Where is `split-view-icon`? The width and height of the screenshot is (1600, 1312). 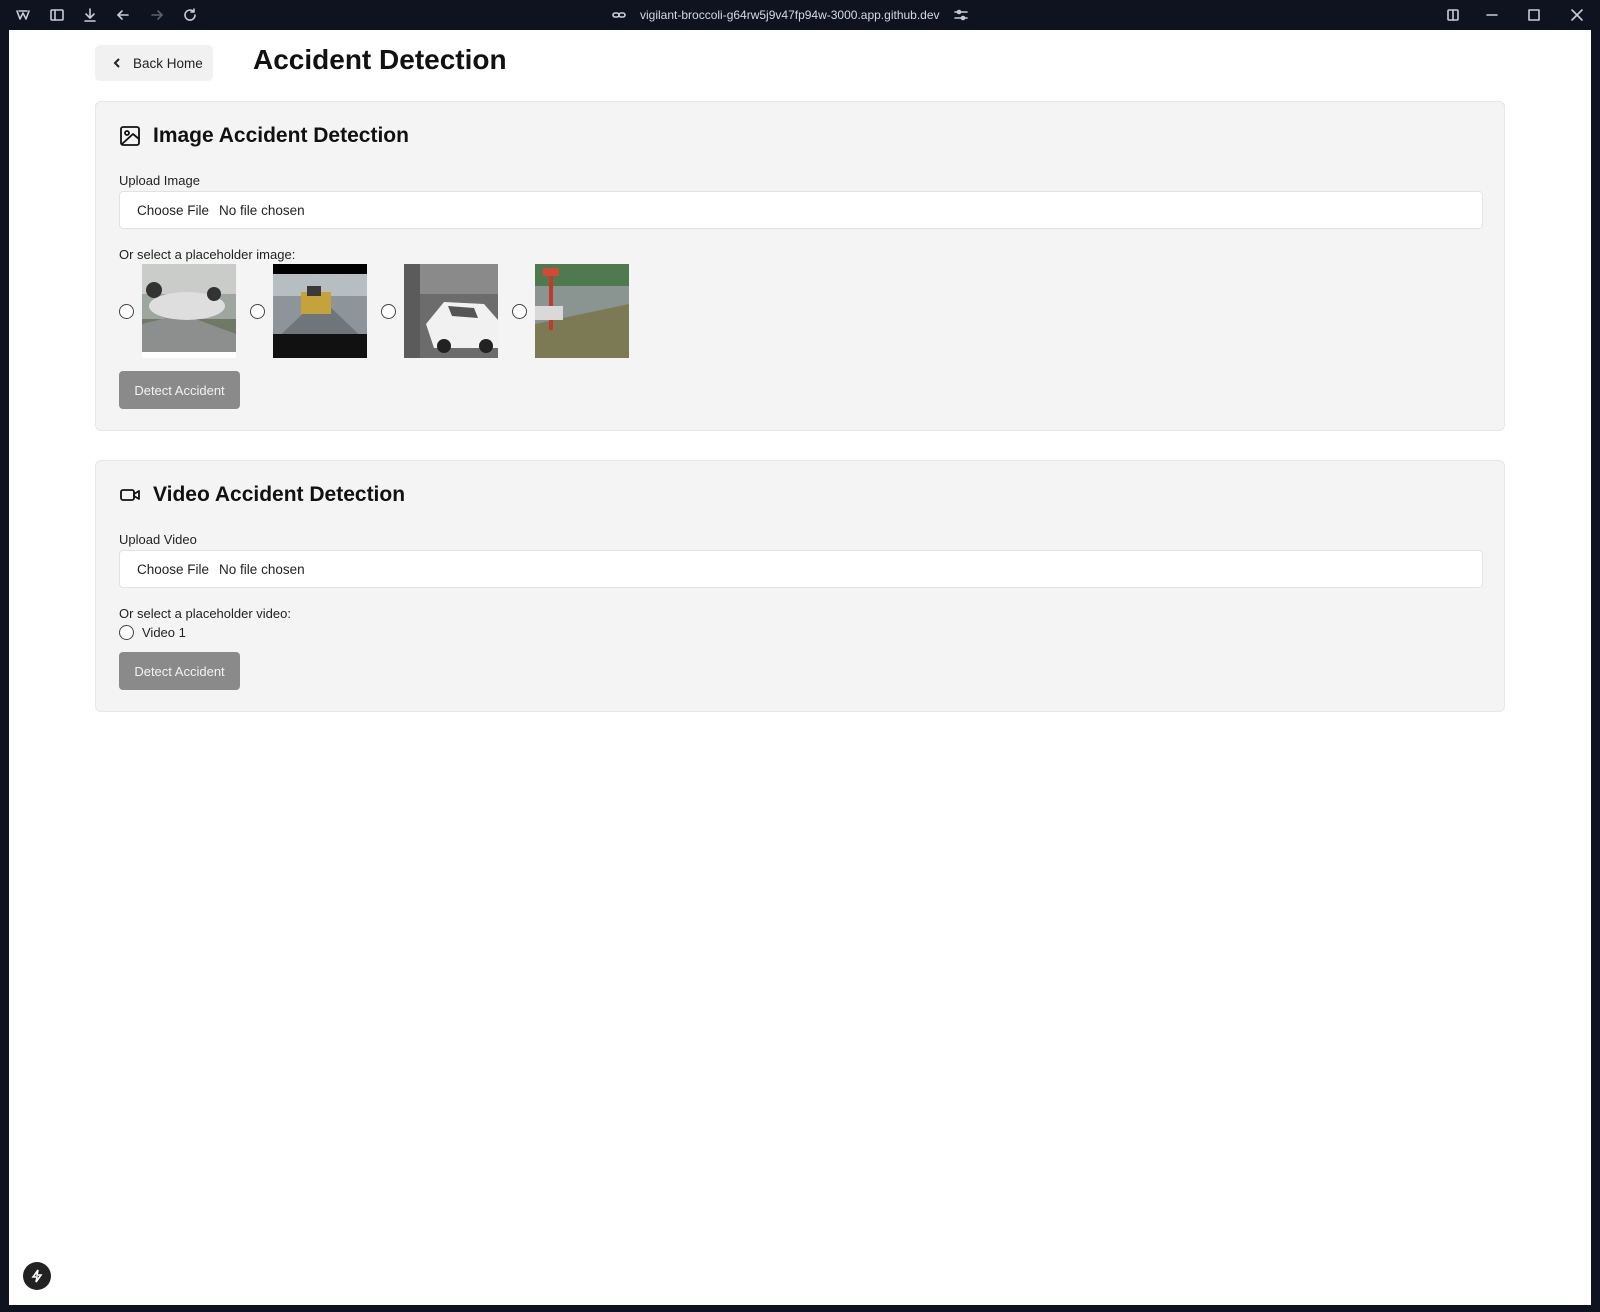
split-view-icon is located at coordinates (1453, 15).